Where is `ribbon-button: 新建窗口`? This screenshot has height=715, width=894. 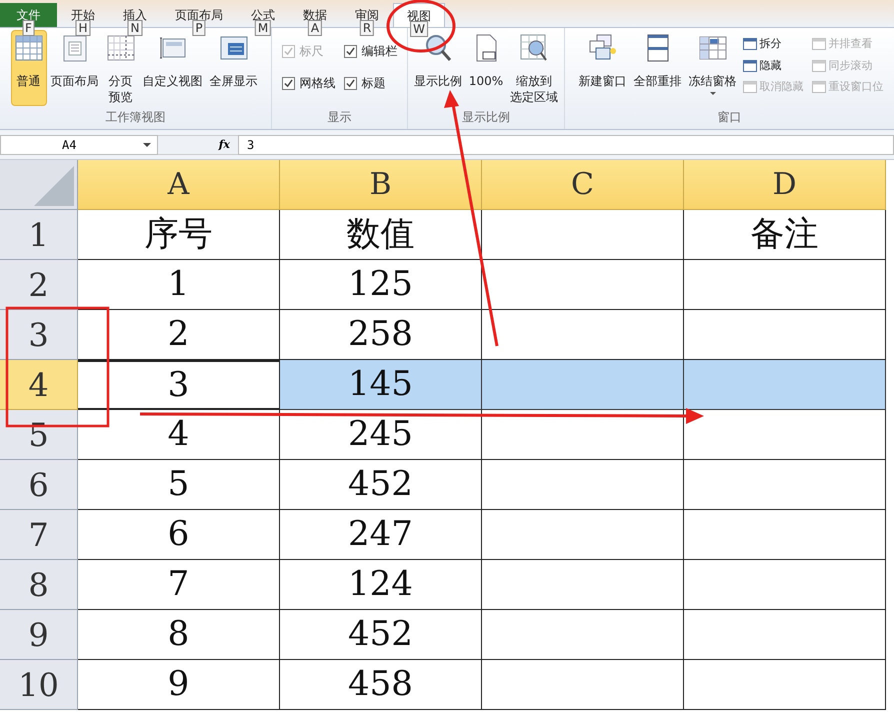
ribbon-button: 新建窗口 is located at coordinates (603, 68).